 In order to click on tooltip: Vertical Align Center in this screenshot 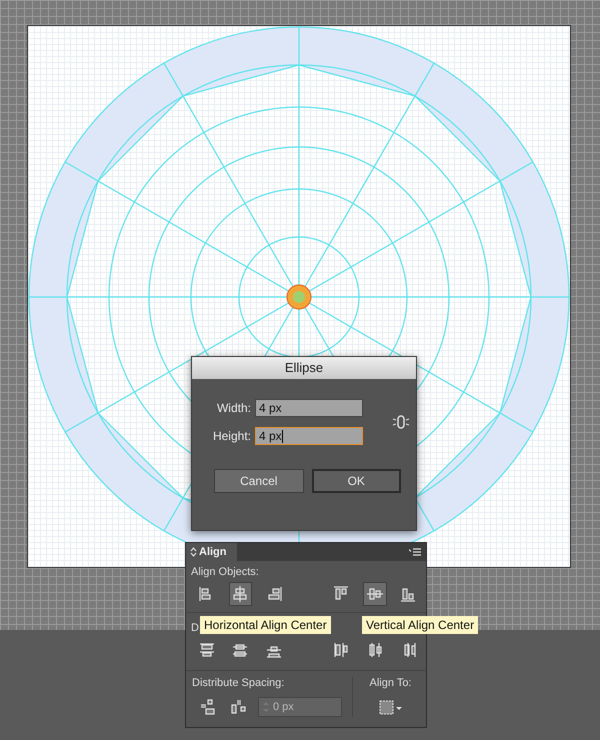, I will do `click(420, 625)`.